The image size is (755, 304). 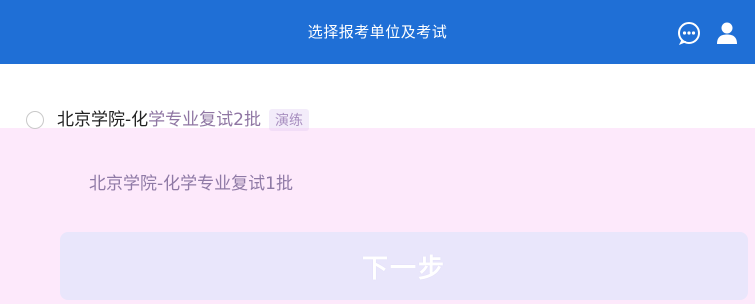 I want to click on chat-icon, so click(x=689, y=33).